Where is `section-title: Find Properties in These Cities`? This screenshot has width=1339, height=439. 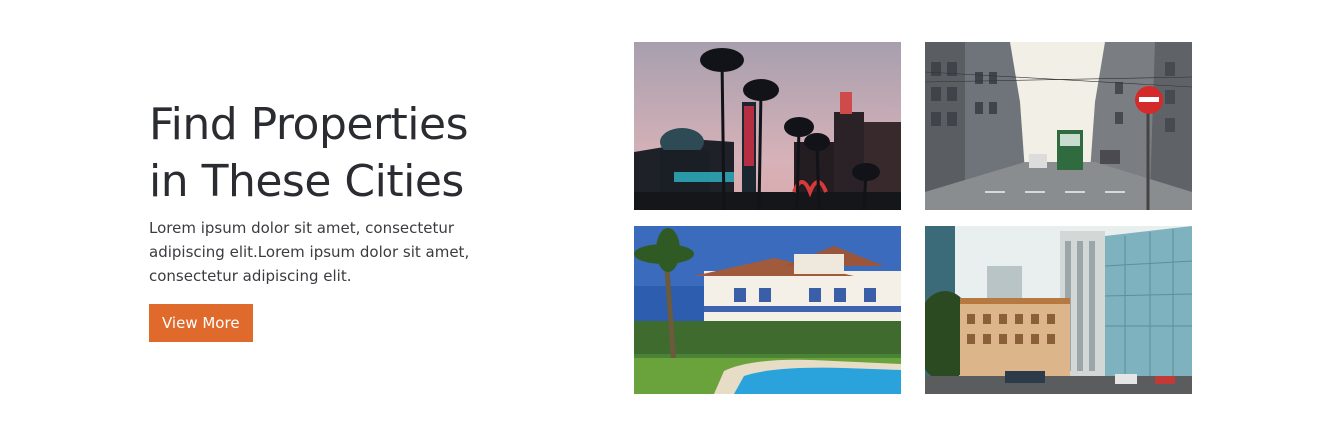
section-title: Find Properties in These Cities is located at coordinates (349, 153).